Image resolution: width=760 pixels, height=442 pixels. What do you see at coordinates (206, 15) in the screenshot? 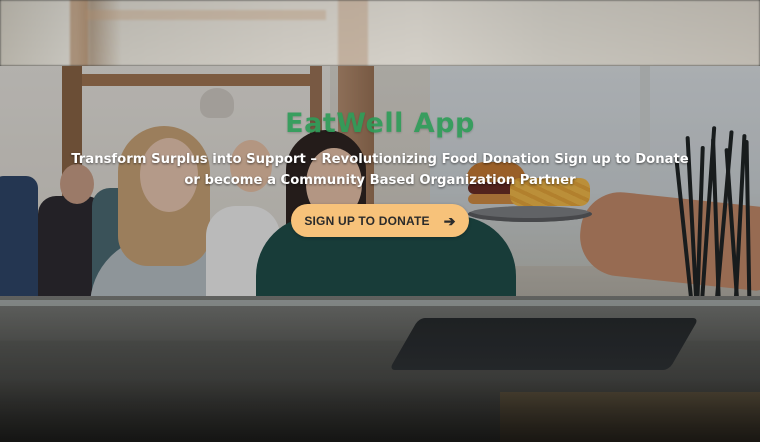
I see `blurred-beam` at bounding box center [206, 15].